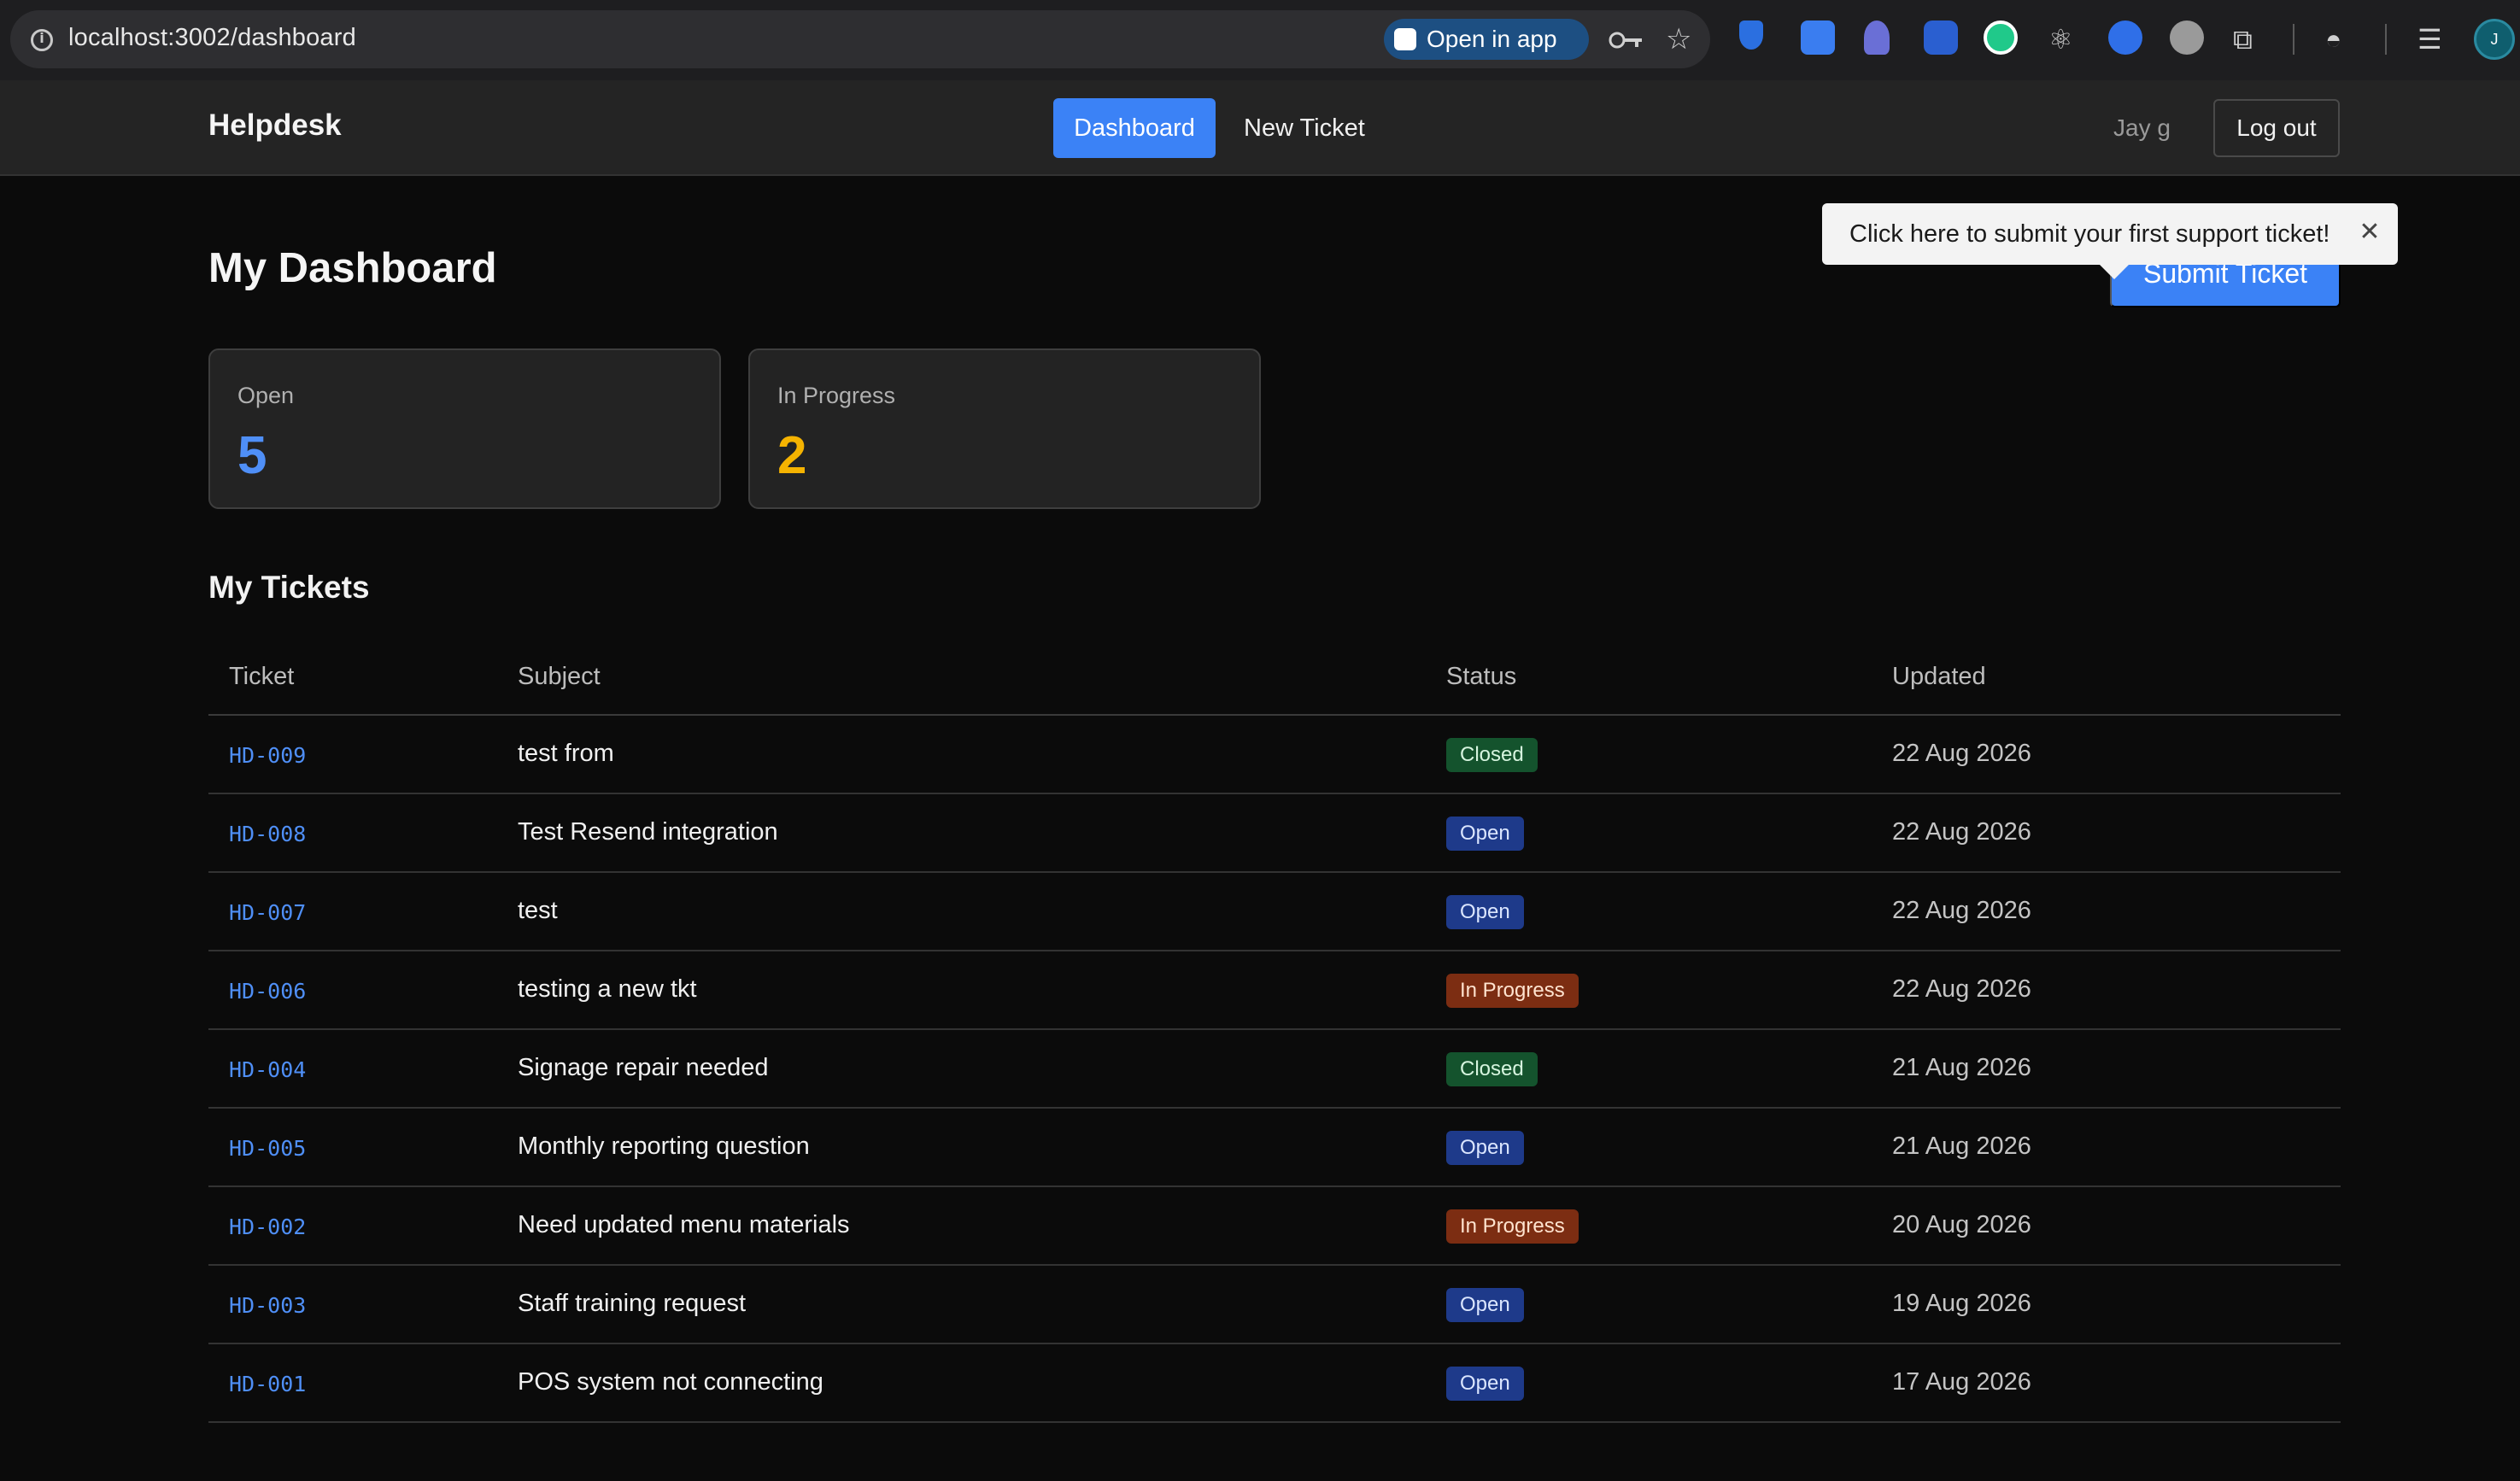  I want to click on ticket-subject: Staff training request, so click(632, 1303).